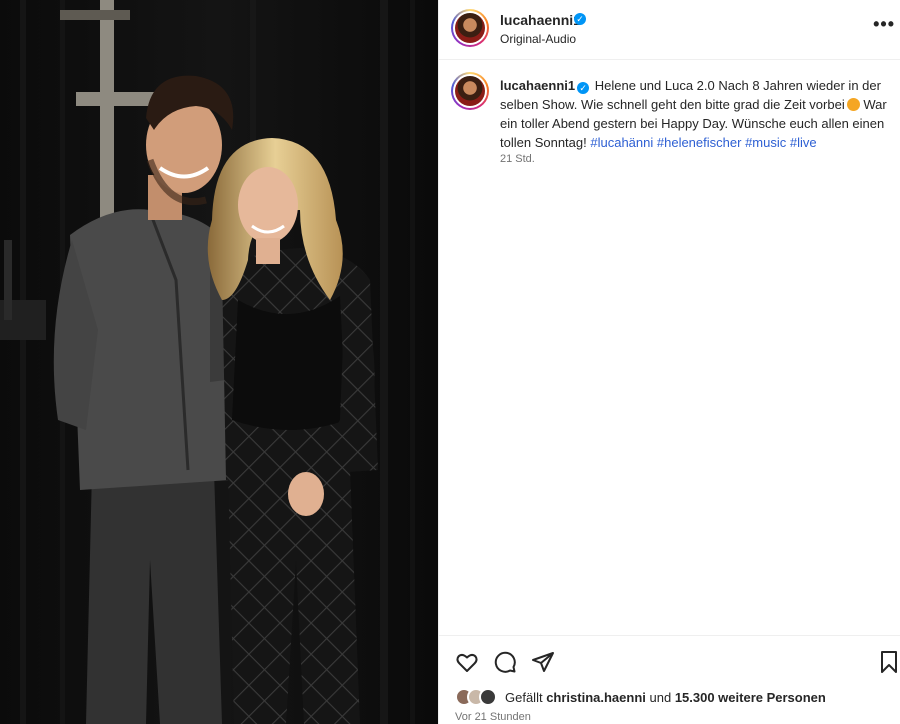 This screenshot has height=724, width=900. I want to click on caption-author-avatar, so click(470, 91).